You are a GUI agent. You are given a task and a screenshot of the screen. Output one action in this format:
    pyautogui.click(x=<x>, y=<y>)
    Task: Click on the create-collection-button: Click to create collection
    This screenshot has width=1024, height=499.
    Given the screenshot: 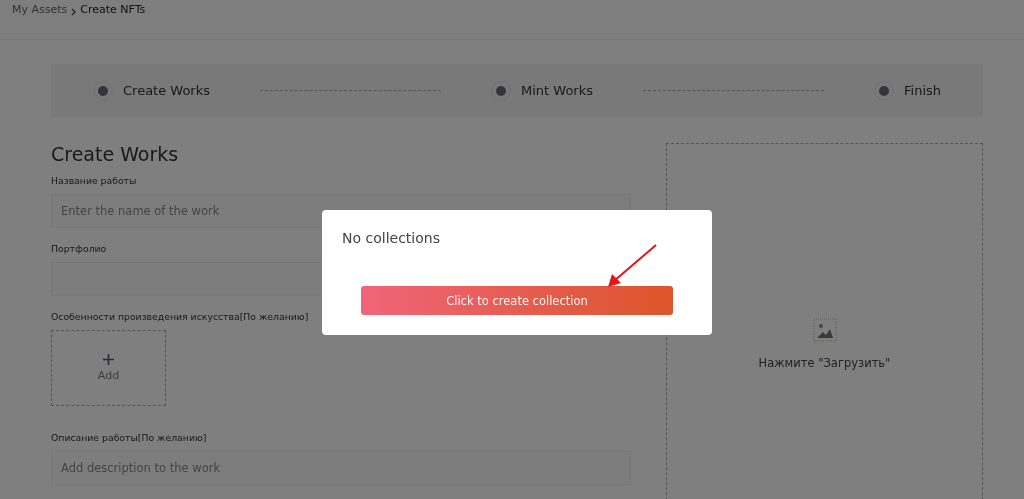 What is the action you would take?
    pyautogui.click(x=517, y=300)
    